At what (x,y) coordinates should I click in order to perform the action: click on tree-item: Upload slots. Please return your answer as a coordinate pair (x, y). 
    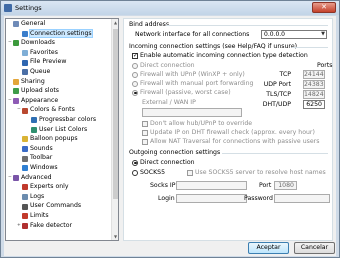
    Looking at the image, I should click on (33, 91).